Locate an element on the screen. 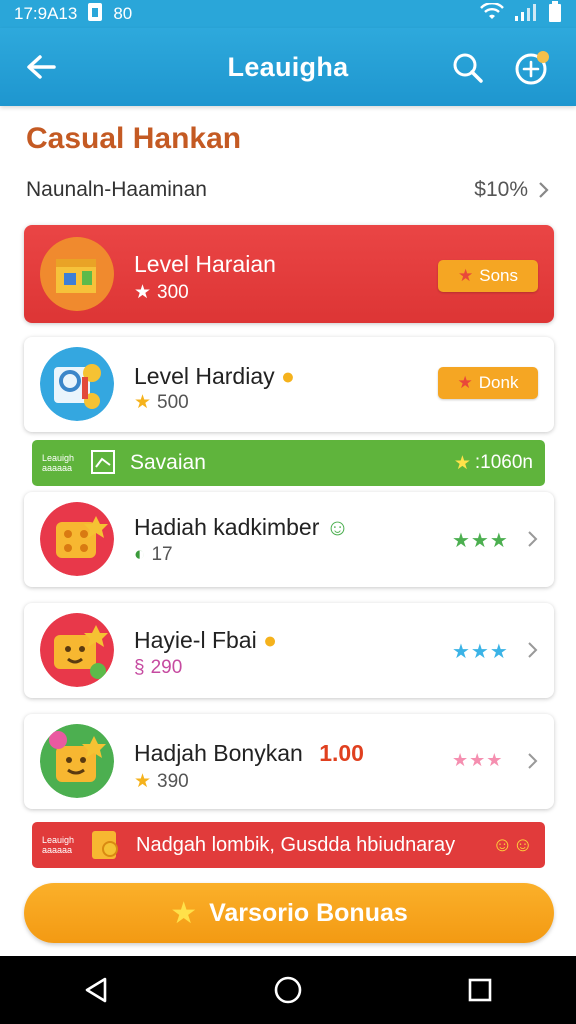  app-title: Leauigha is located at coordinates (288, 66).